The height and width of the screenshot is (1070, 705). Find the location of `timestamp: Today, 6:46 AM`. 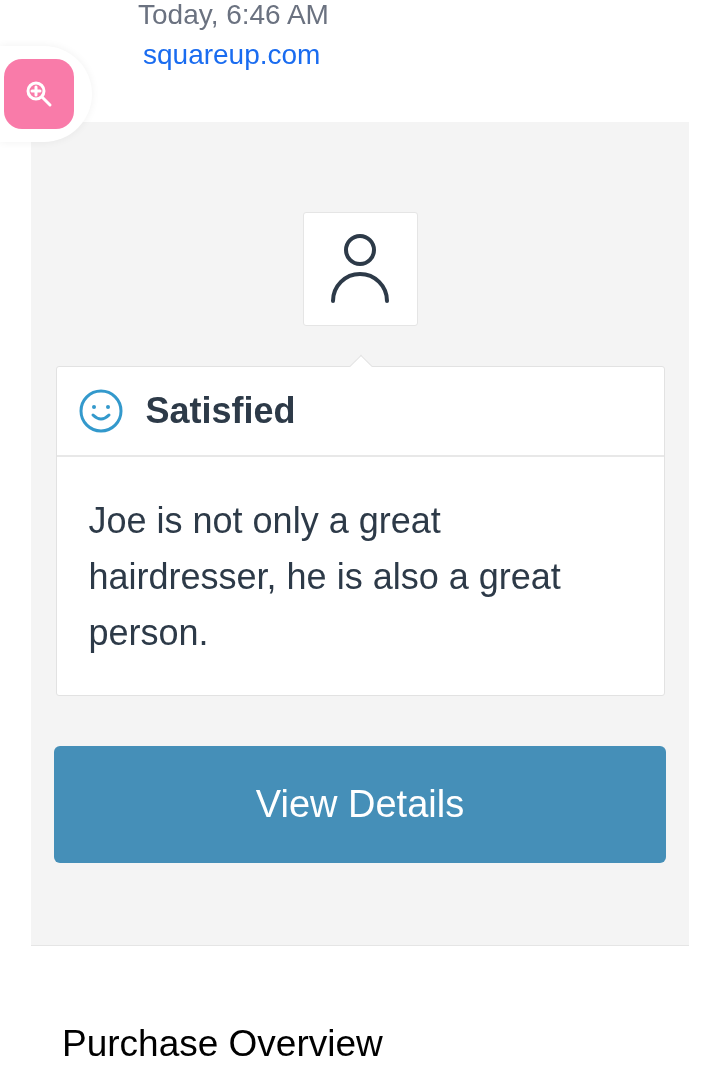

timestamp: Today, 6:46 AM is located at coordinates (233, 15).